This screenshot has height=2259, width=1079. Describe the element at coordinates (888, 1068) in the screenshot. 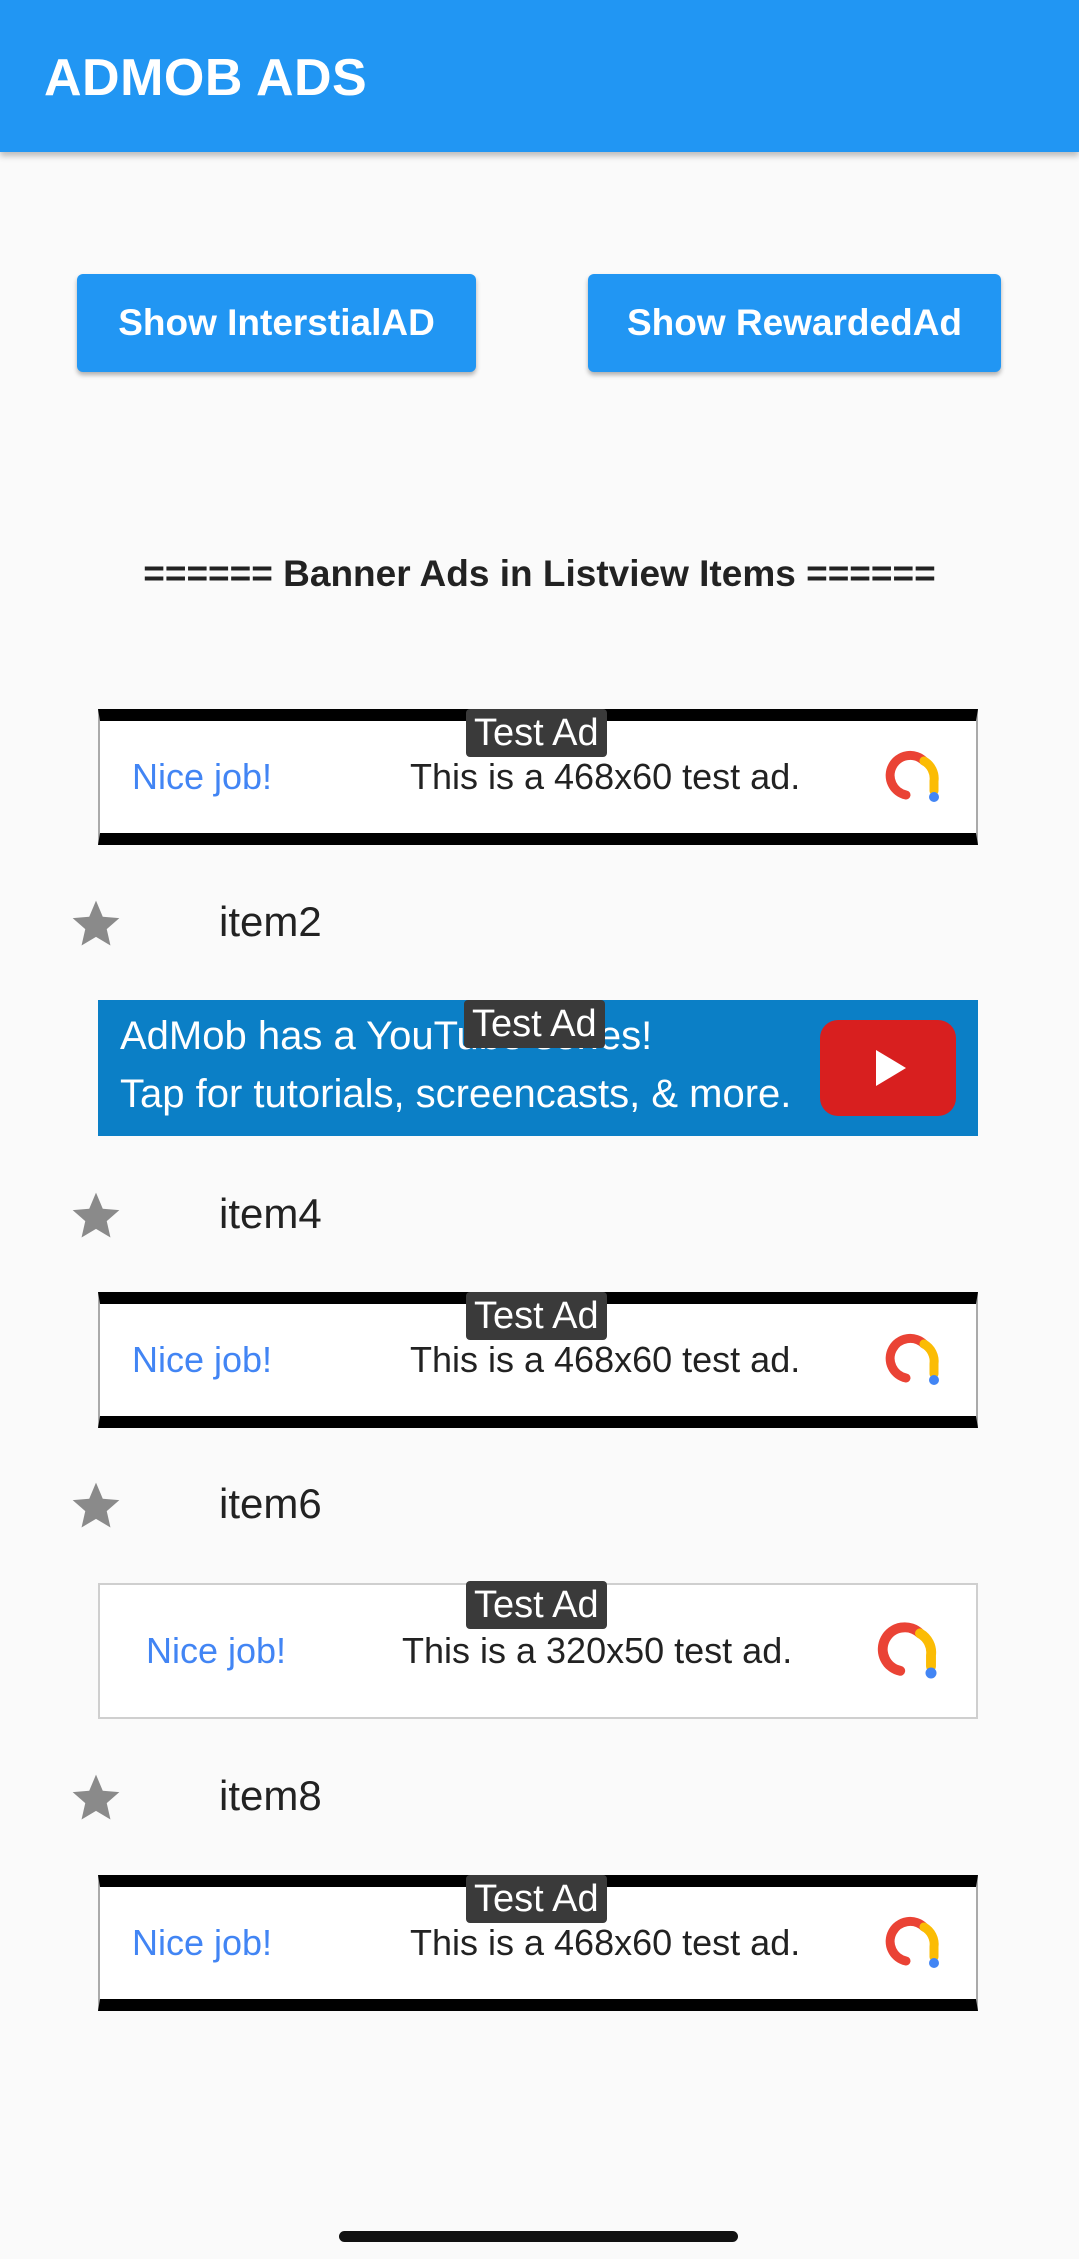

I see `youtube-play-icon` at that location.